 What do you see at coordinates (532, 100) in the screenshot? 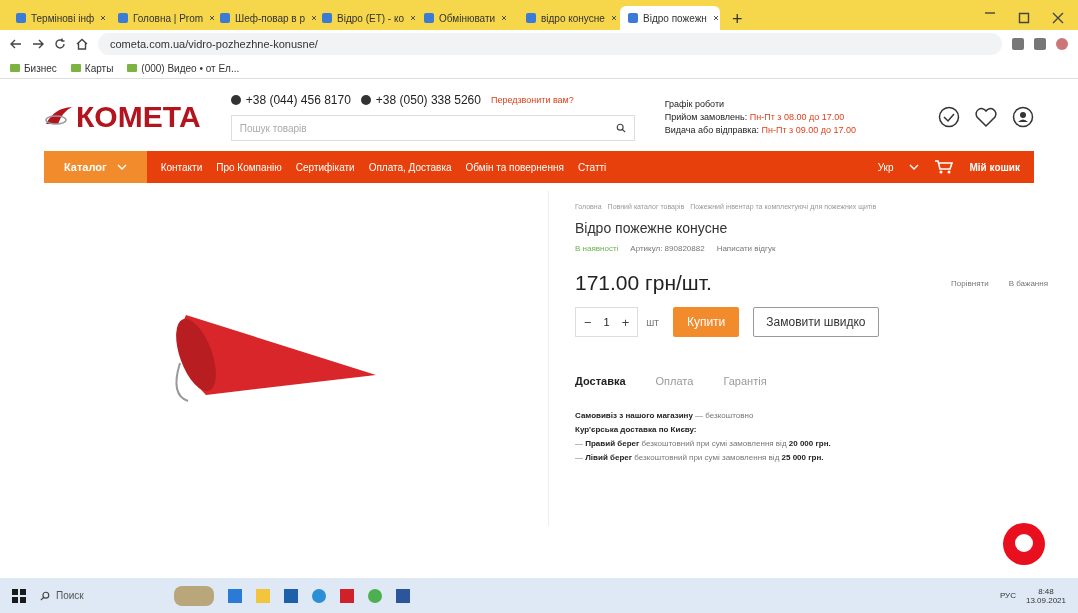
I see `callback-link: Передзвонити вам?` at bounding box center [532, 100].